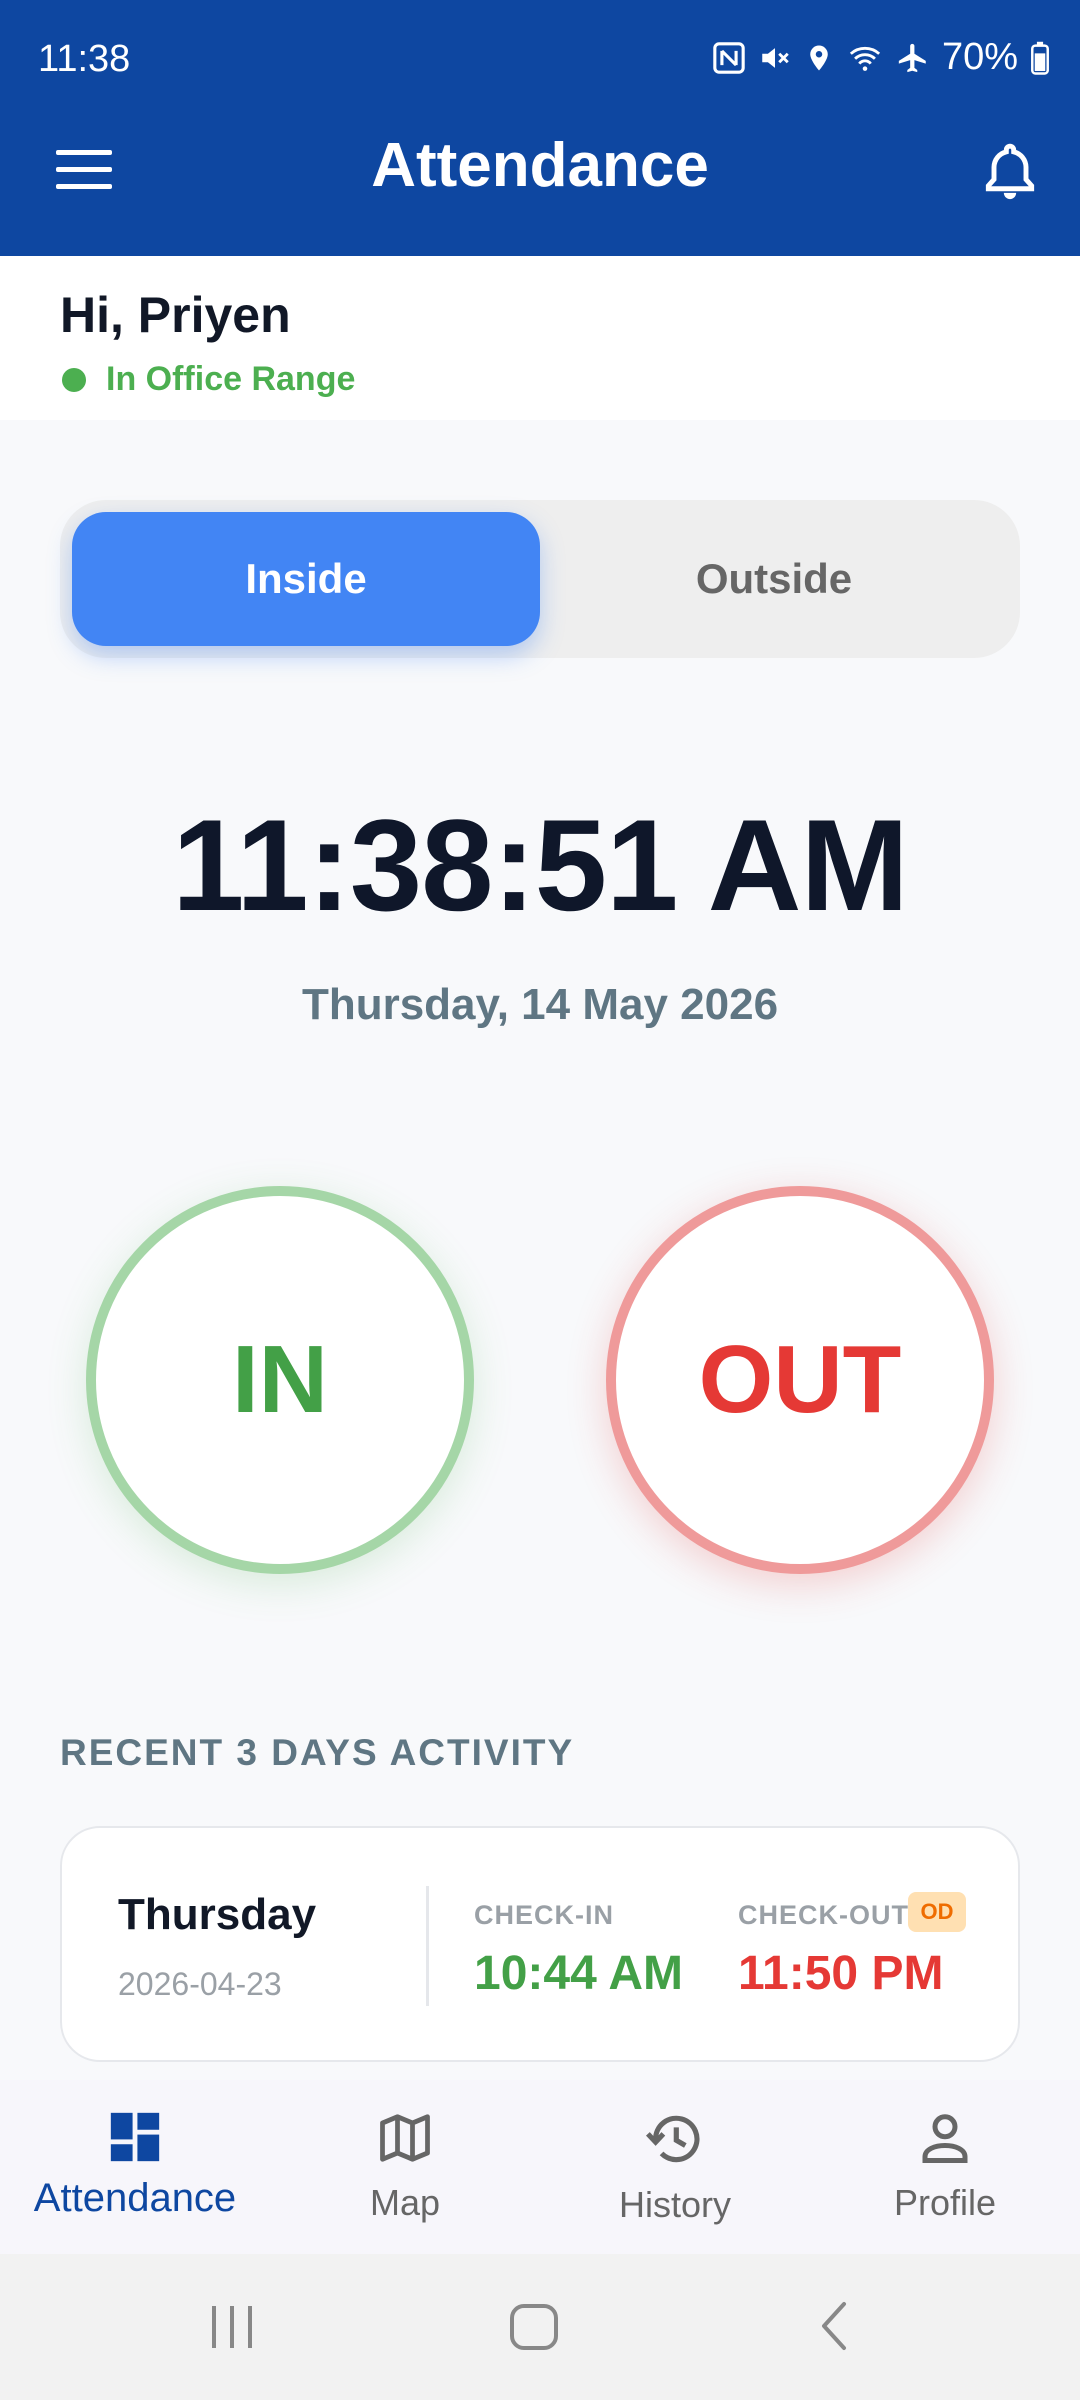  What do you see at coordinates (672, 2139) in the screenshot?
I see `history-icon` at bounding box center [672, 2139].